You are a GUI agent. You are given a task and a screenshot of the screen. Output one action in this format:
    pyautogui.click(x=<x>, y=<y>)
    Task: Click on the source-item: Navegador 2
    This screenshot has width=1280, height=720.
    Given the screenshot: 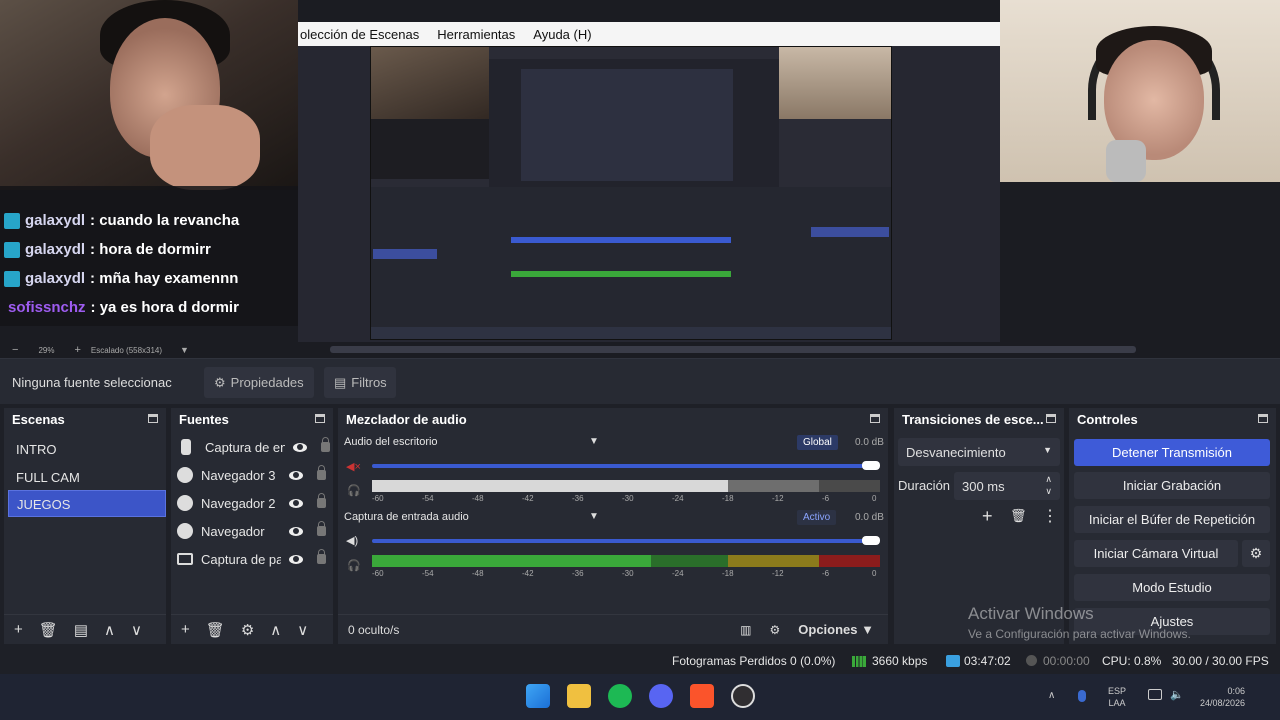 What is the action you would take?
    pyautogui.click(x=254, y=503)
    